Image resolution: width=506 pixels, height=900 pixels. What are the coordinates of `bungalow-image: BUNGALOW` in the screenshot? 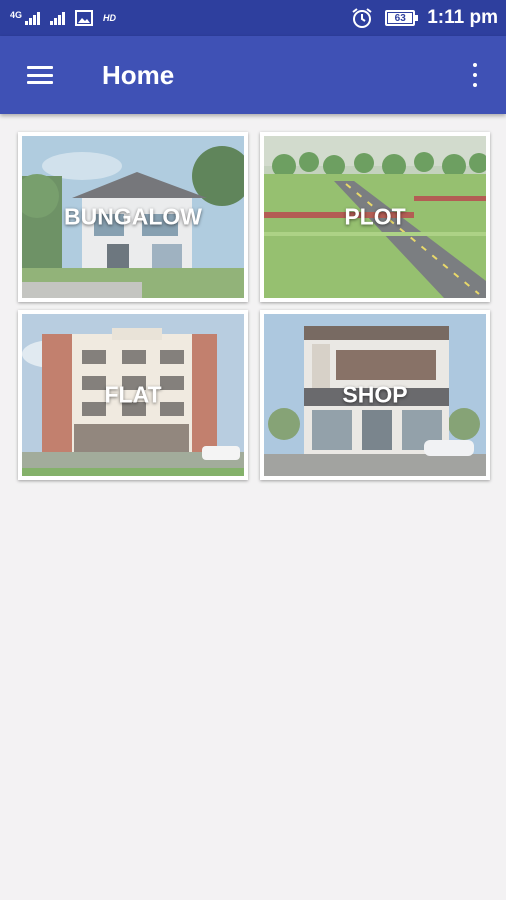 It's located at (133, 217).